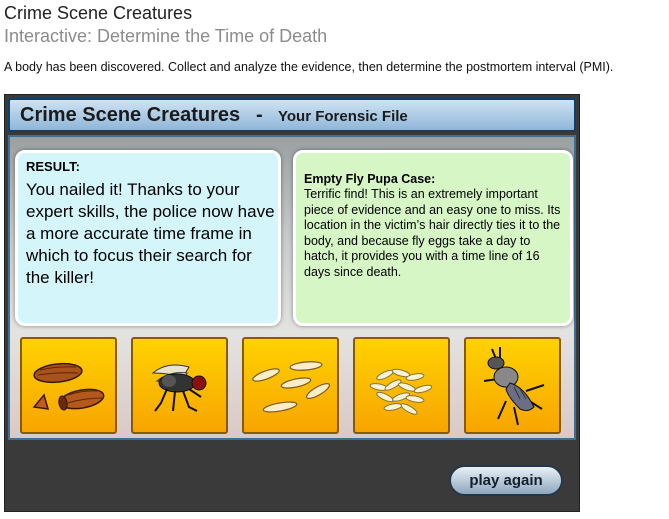  I want to click on evidence-card-fly-eggs, so click(401, 385).